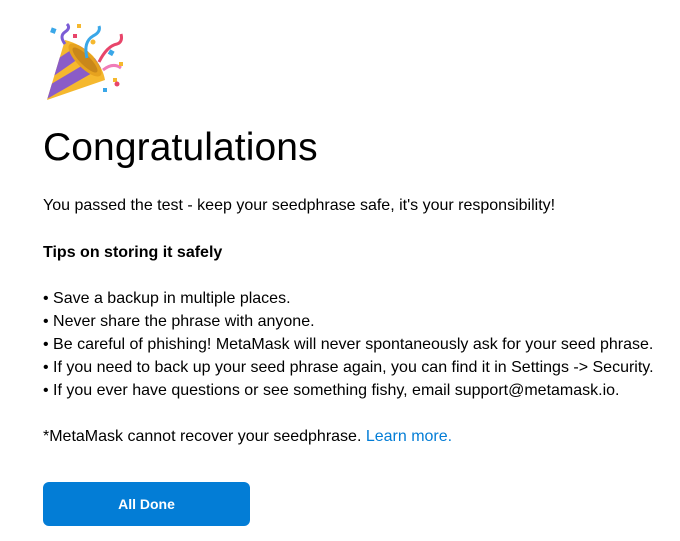 The height and width of the screenshot is (541, 680). What do you see at coordinates (409, 436) in the screenshot?
I see `learn-more-link: Learn more.` at bounding box center [409, 436].